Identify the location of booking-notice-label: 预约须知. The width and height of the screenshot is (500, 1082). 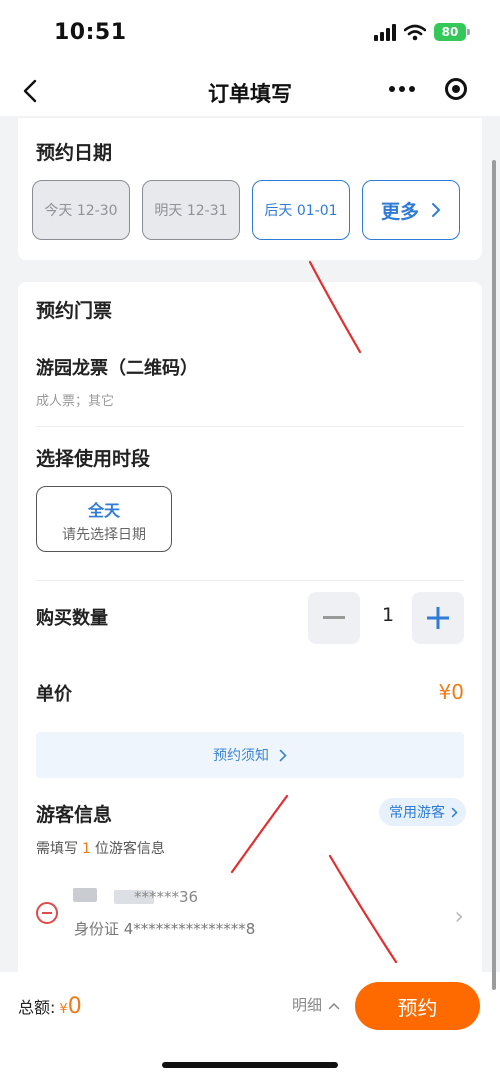
(241, 756).